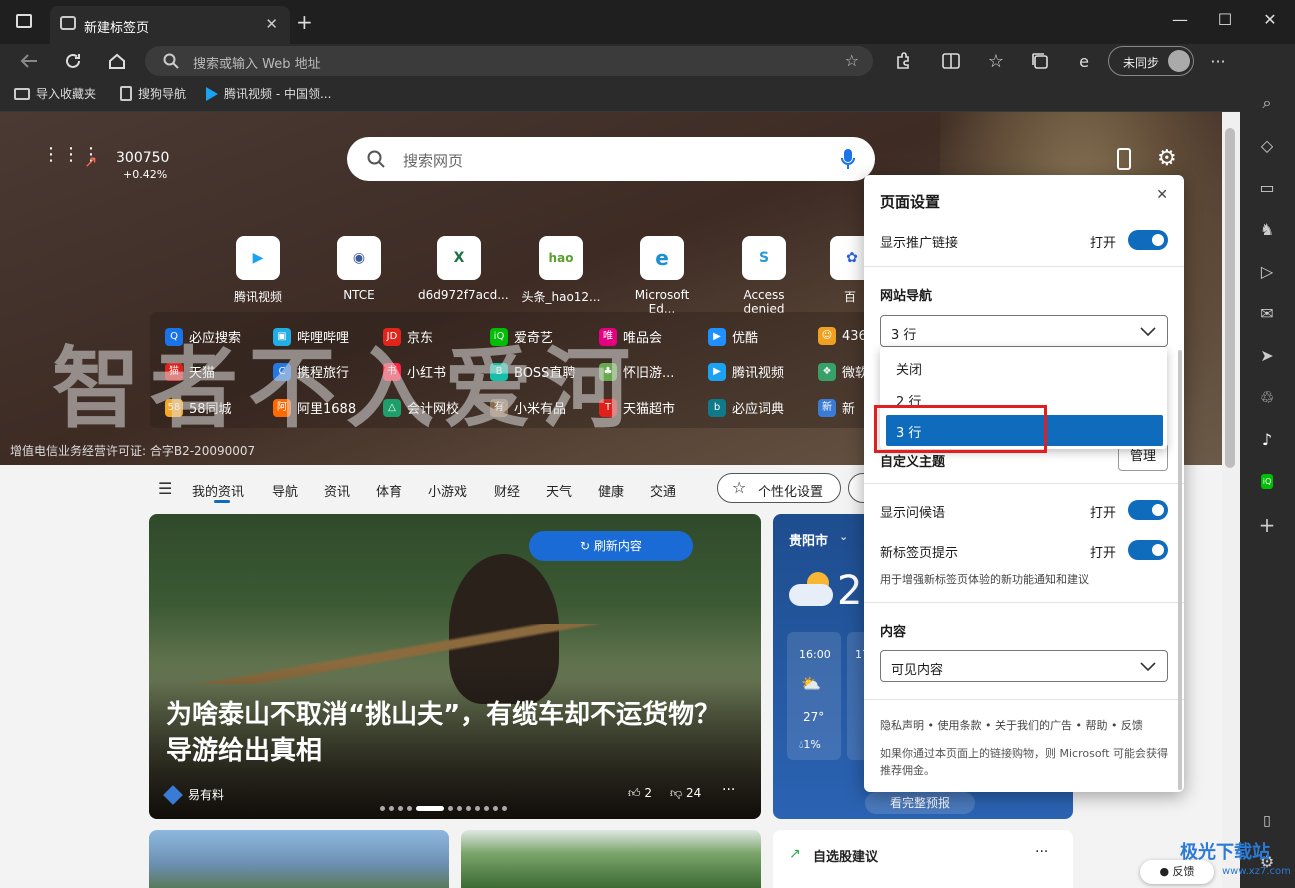 This screenshot has width=1295, height=888. What do you see at coordinates (1267, 229) in the screenshot?
I see `games-icon: ♞` at bounding box center [1267, 229].